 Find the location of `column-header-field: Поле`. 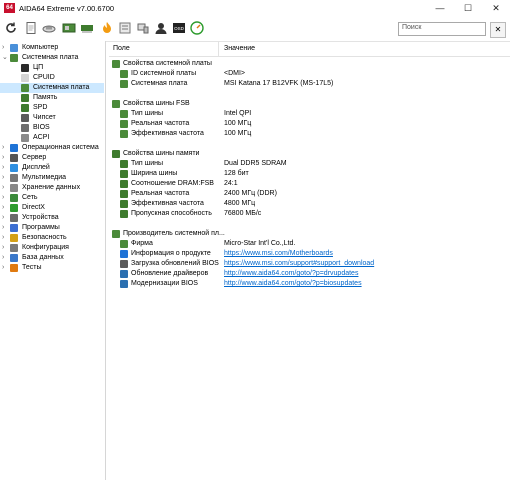

column-header-field: Поле is located at coordinates (121, 48).